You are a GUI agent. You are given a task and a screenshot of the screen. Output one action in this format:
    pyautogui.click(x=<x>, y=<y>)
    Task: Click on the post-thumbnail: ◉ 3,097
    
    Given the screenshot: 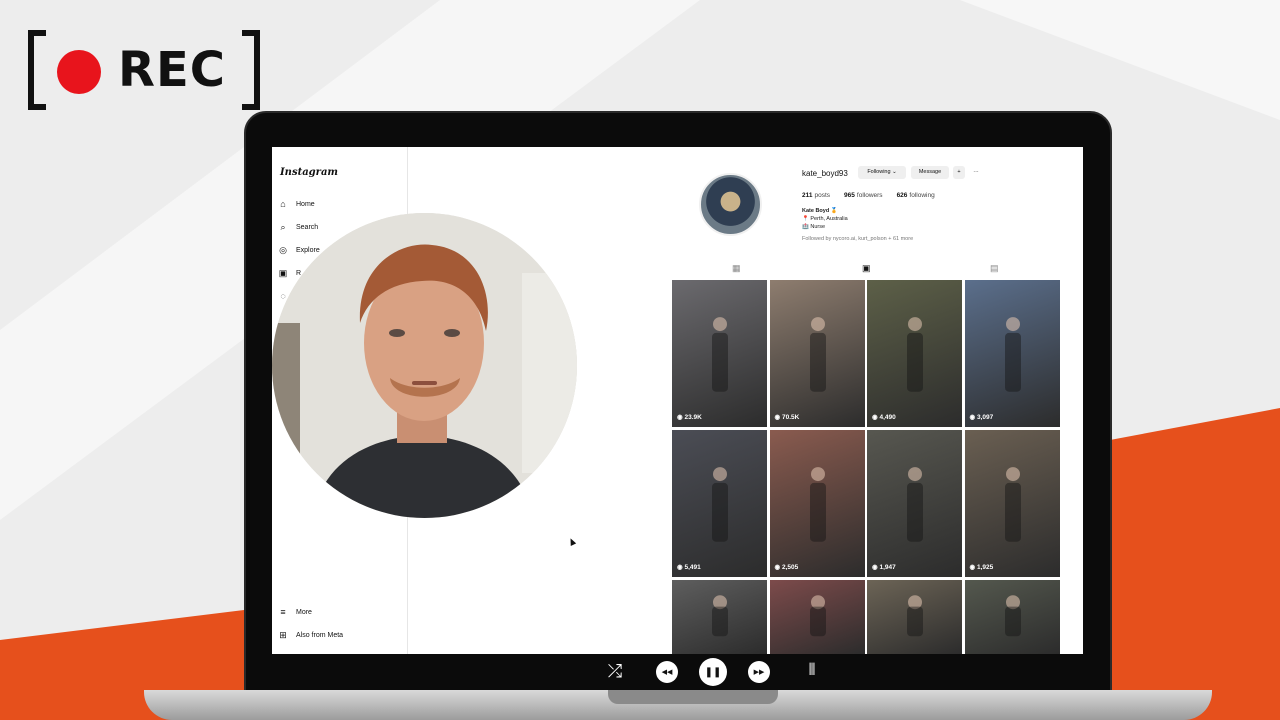 What is the action you would take?
    pyautogui.click(x=1012, y=353)
    